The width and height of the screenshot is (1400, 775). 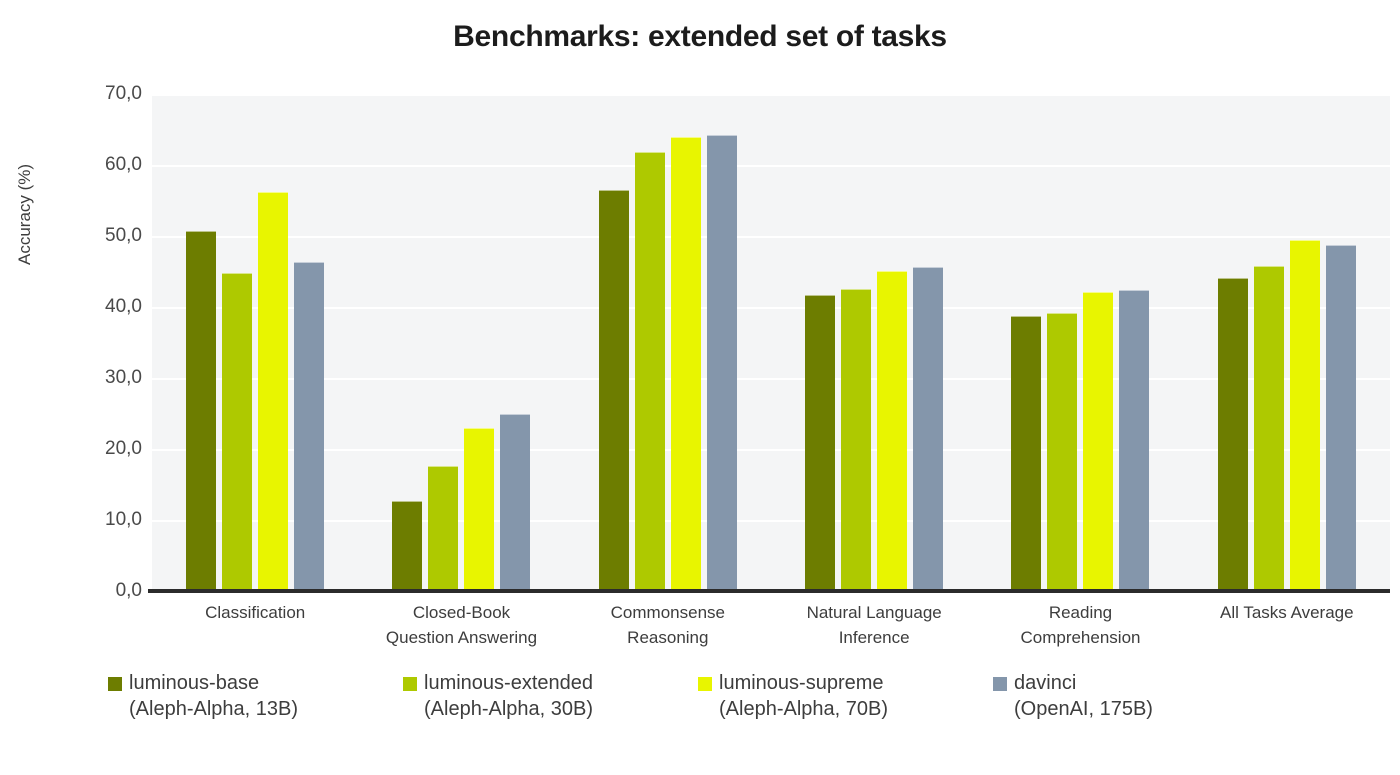 What do you see at coordinates (1045, 683) in the screenshot?
I see `legend-label: davinci` at bounding box center [1045, 683].